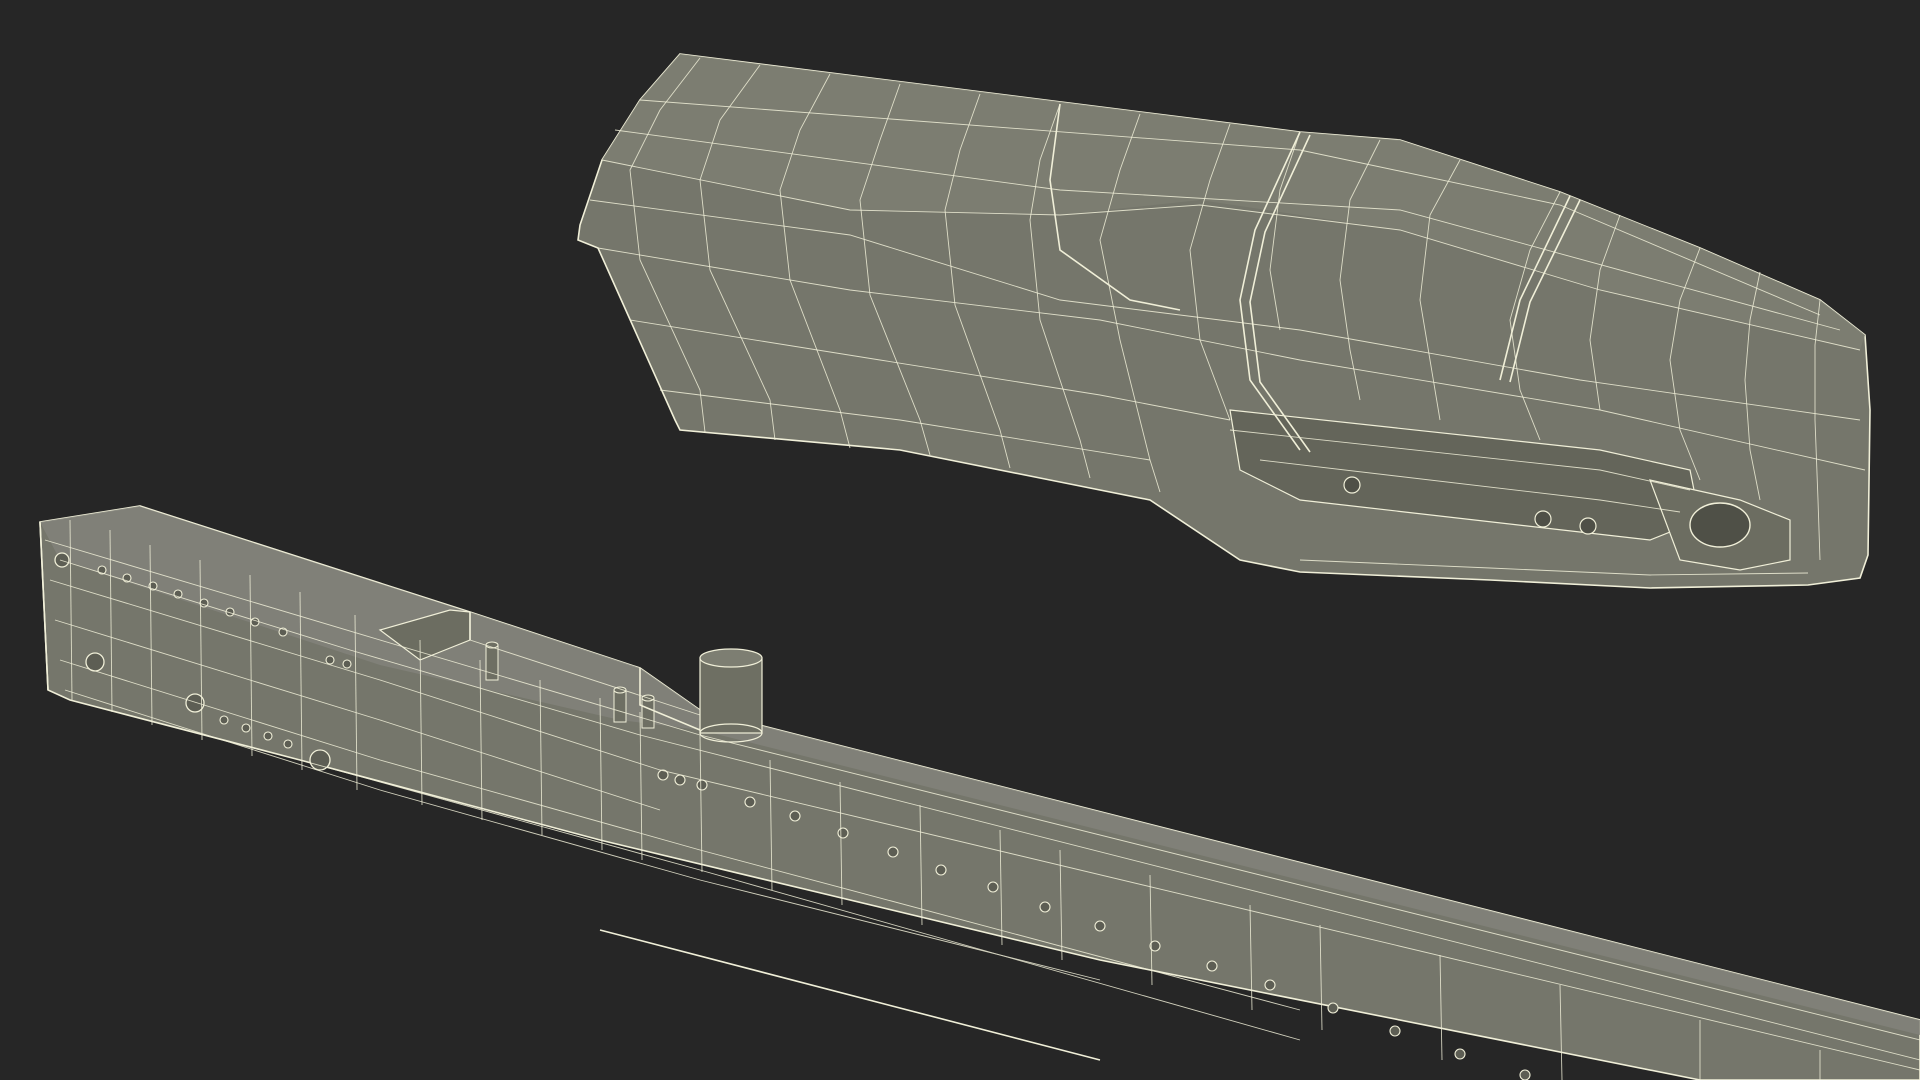  I want to click on lower-rail-cylinder-post, so click(731, 695).